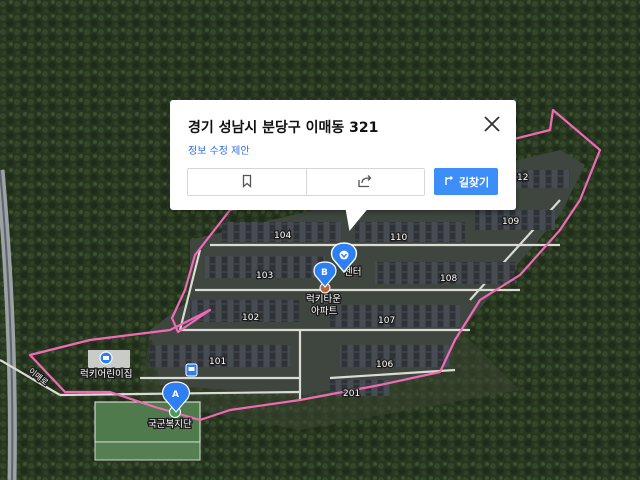  I want to click on bus-stop-icon, so click(191, 370).